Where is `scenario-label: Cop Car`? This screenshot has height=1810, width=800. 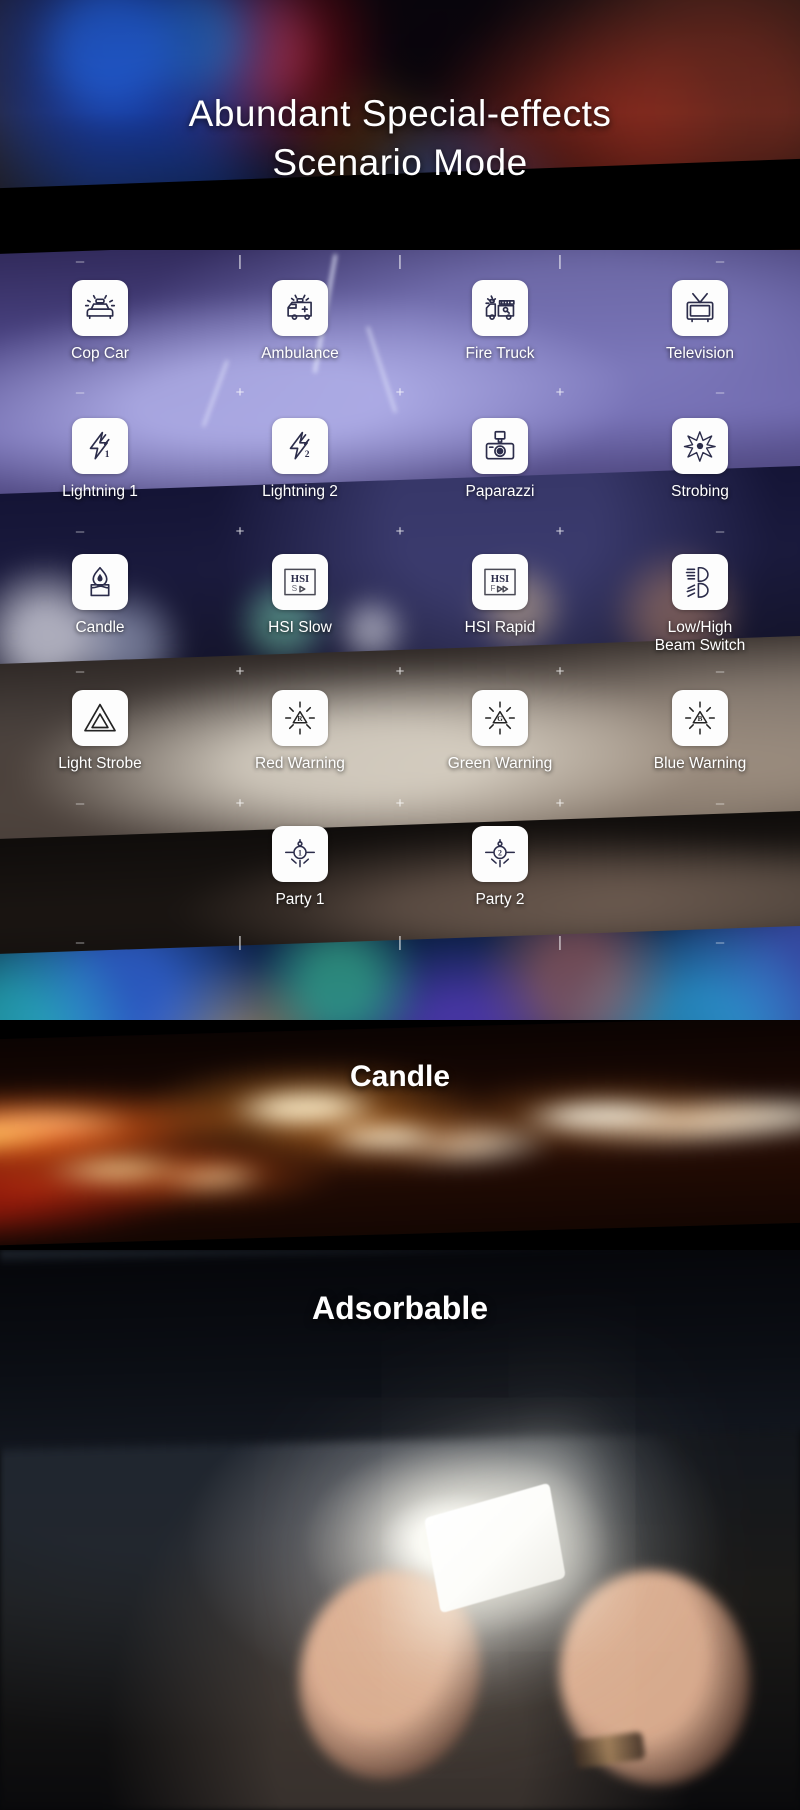
scenario-label: Cop Car is located at coordinates (100, 353).